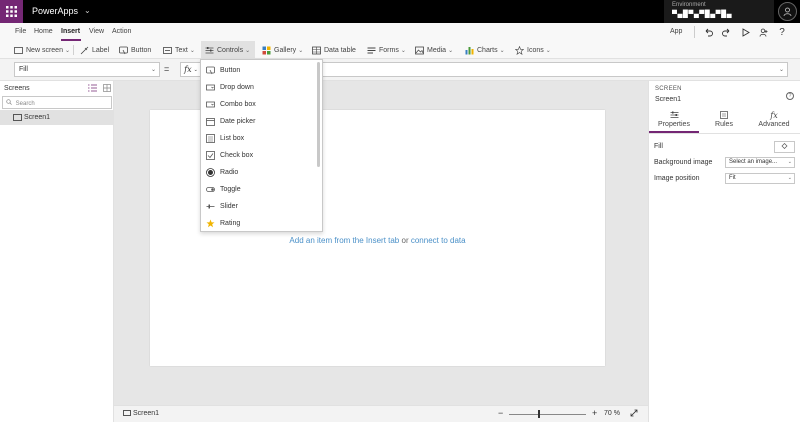 This screenshot has height=422, width=800. Describe the element at coordinates (181, 50) in the screenshot. I see `text-button-label: Text` at that location.